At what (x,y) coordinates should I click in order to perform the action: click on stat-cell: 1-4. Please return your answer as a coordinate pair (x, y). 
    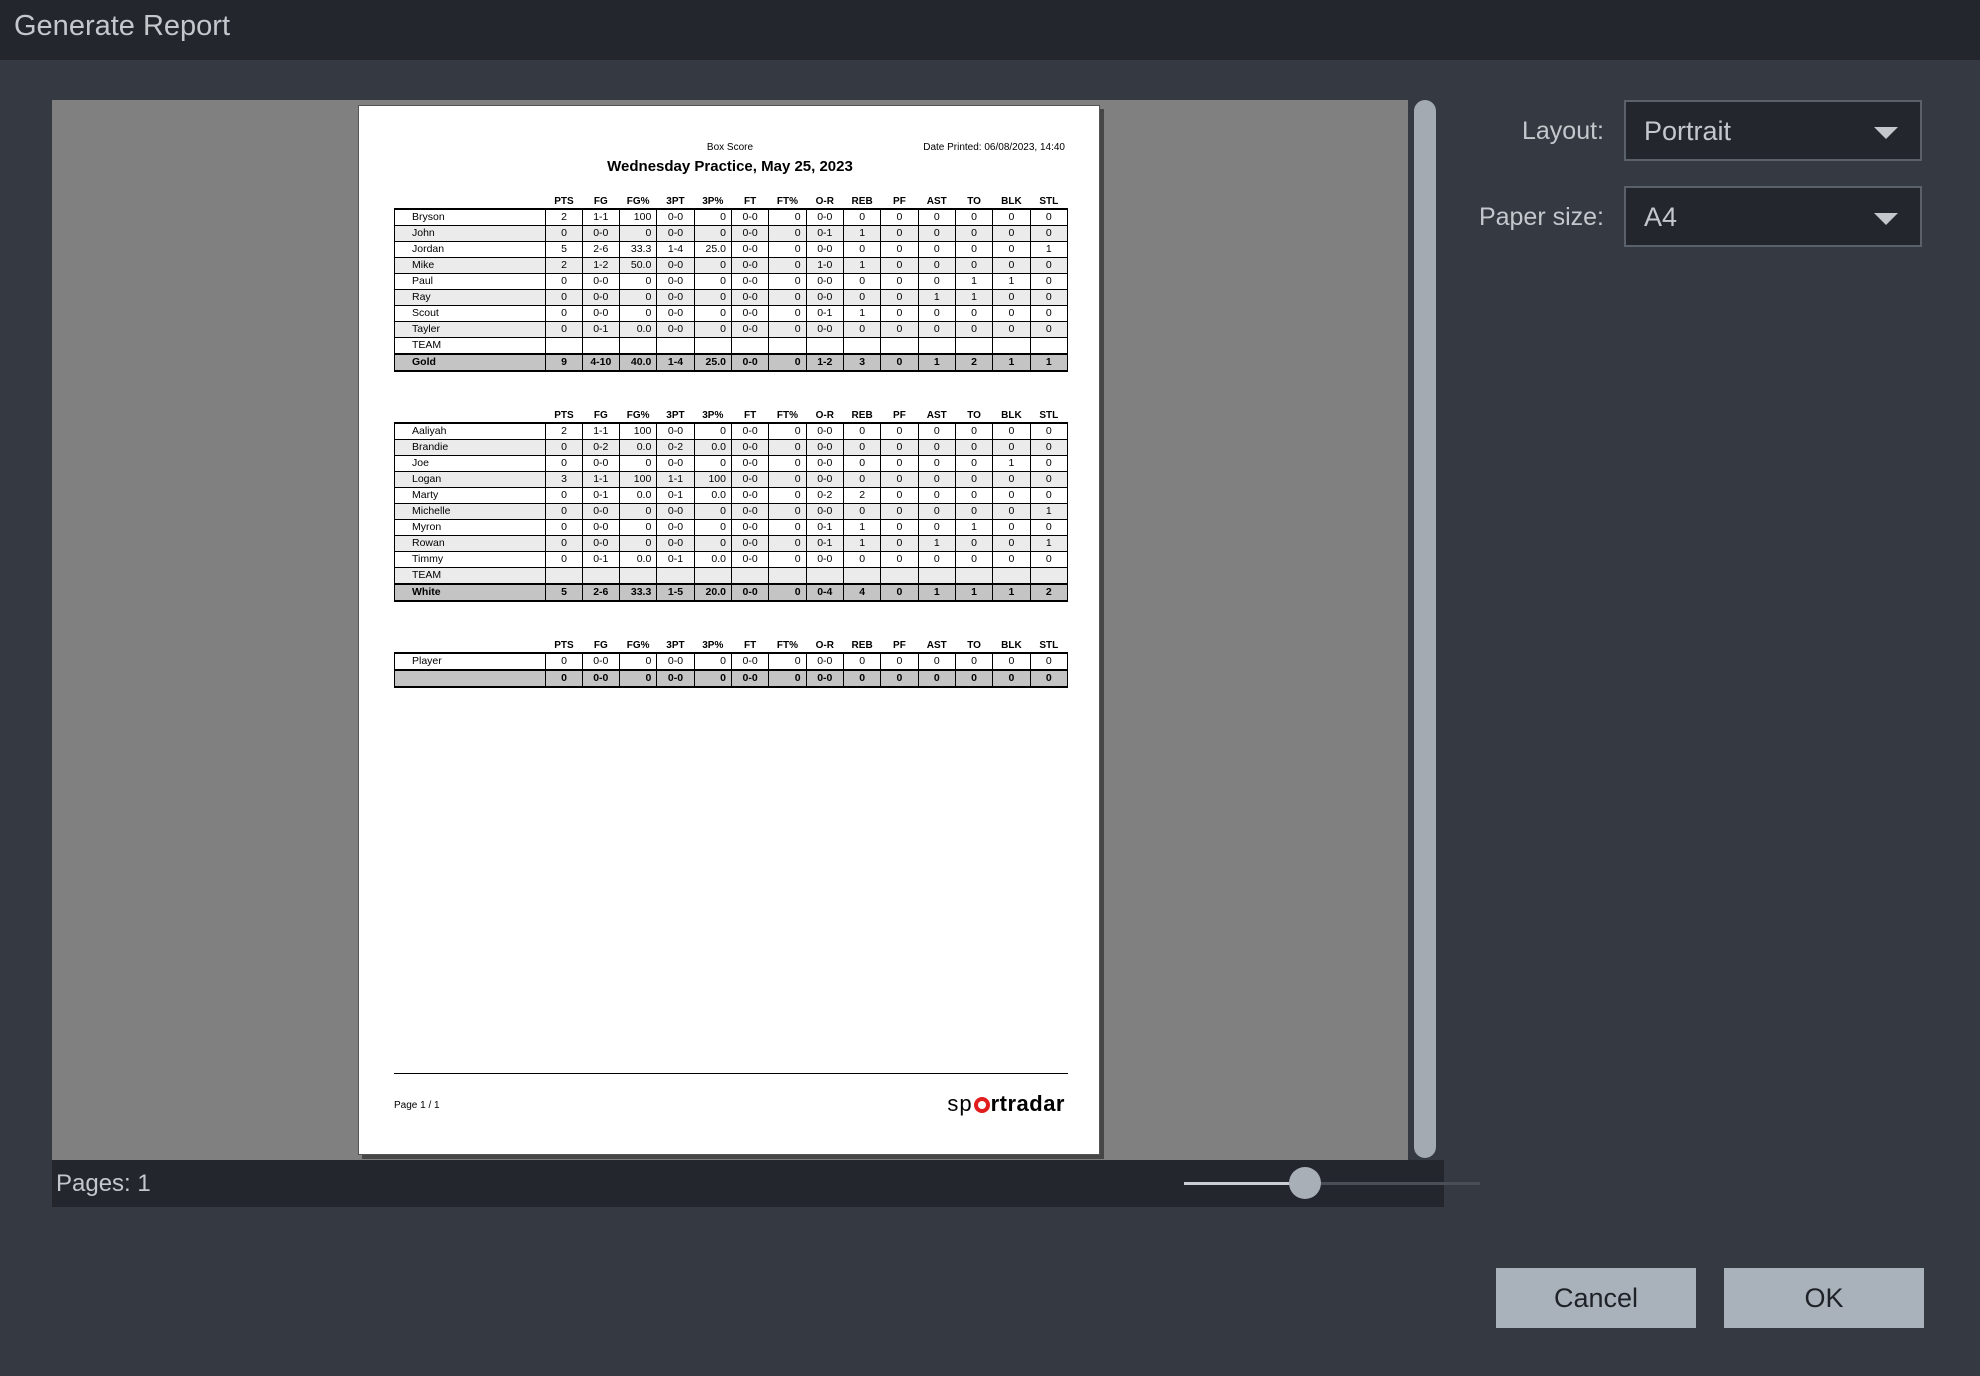
    Looking at the image, I should click on (675, 249).